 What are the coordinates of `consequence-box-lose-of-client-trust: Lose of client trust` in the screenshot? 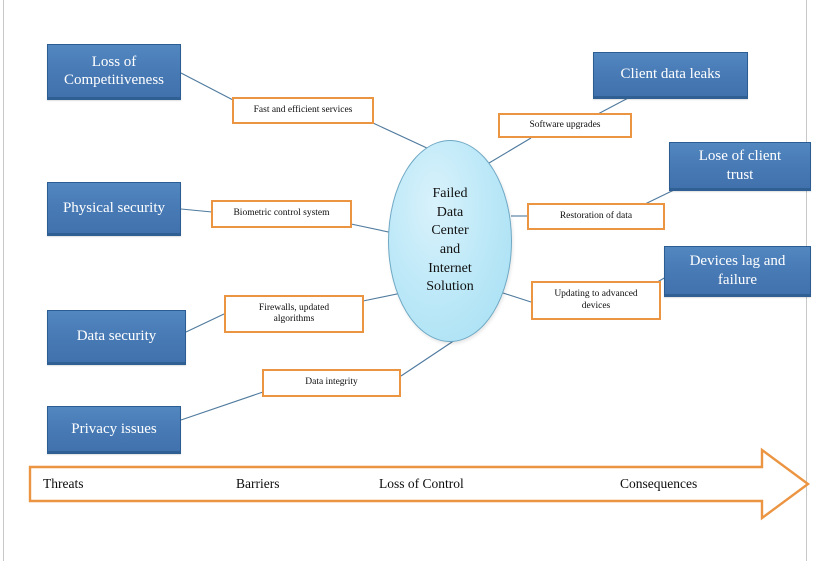 It's located at (740, 166).